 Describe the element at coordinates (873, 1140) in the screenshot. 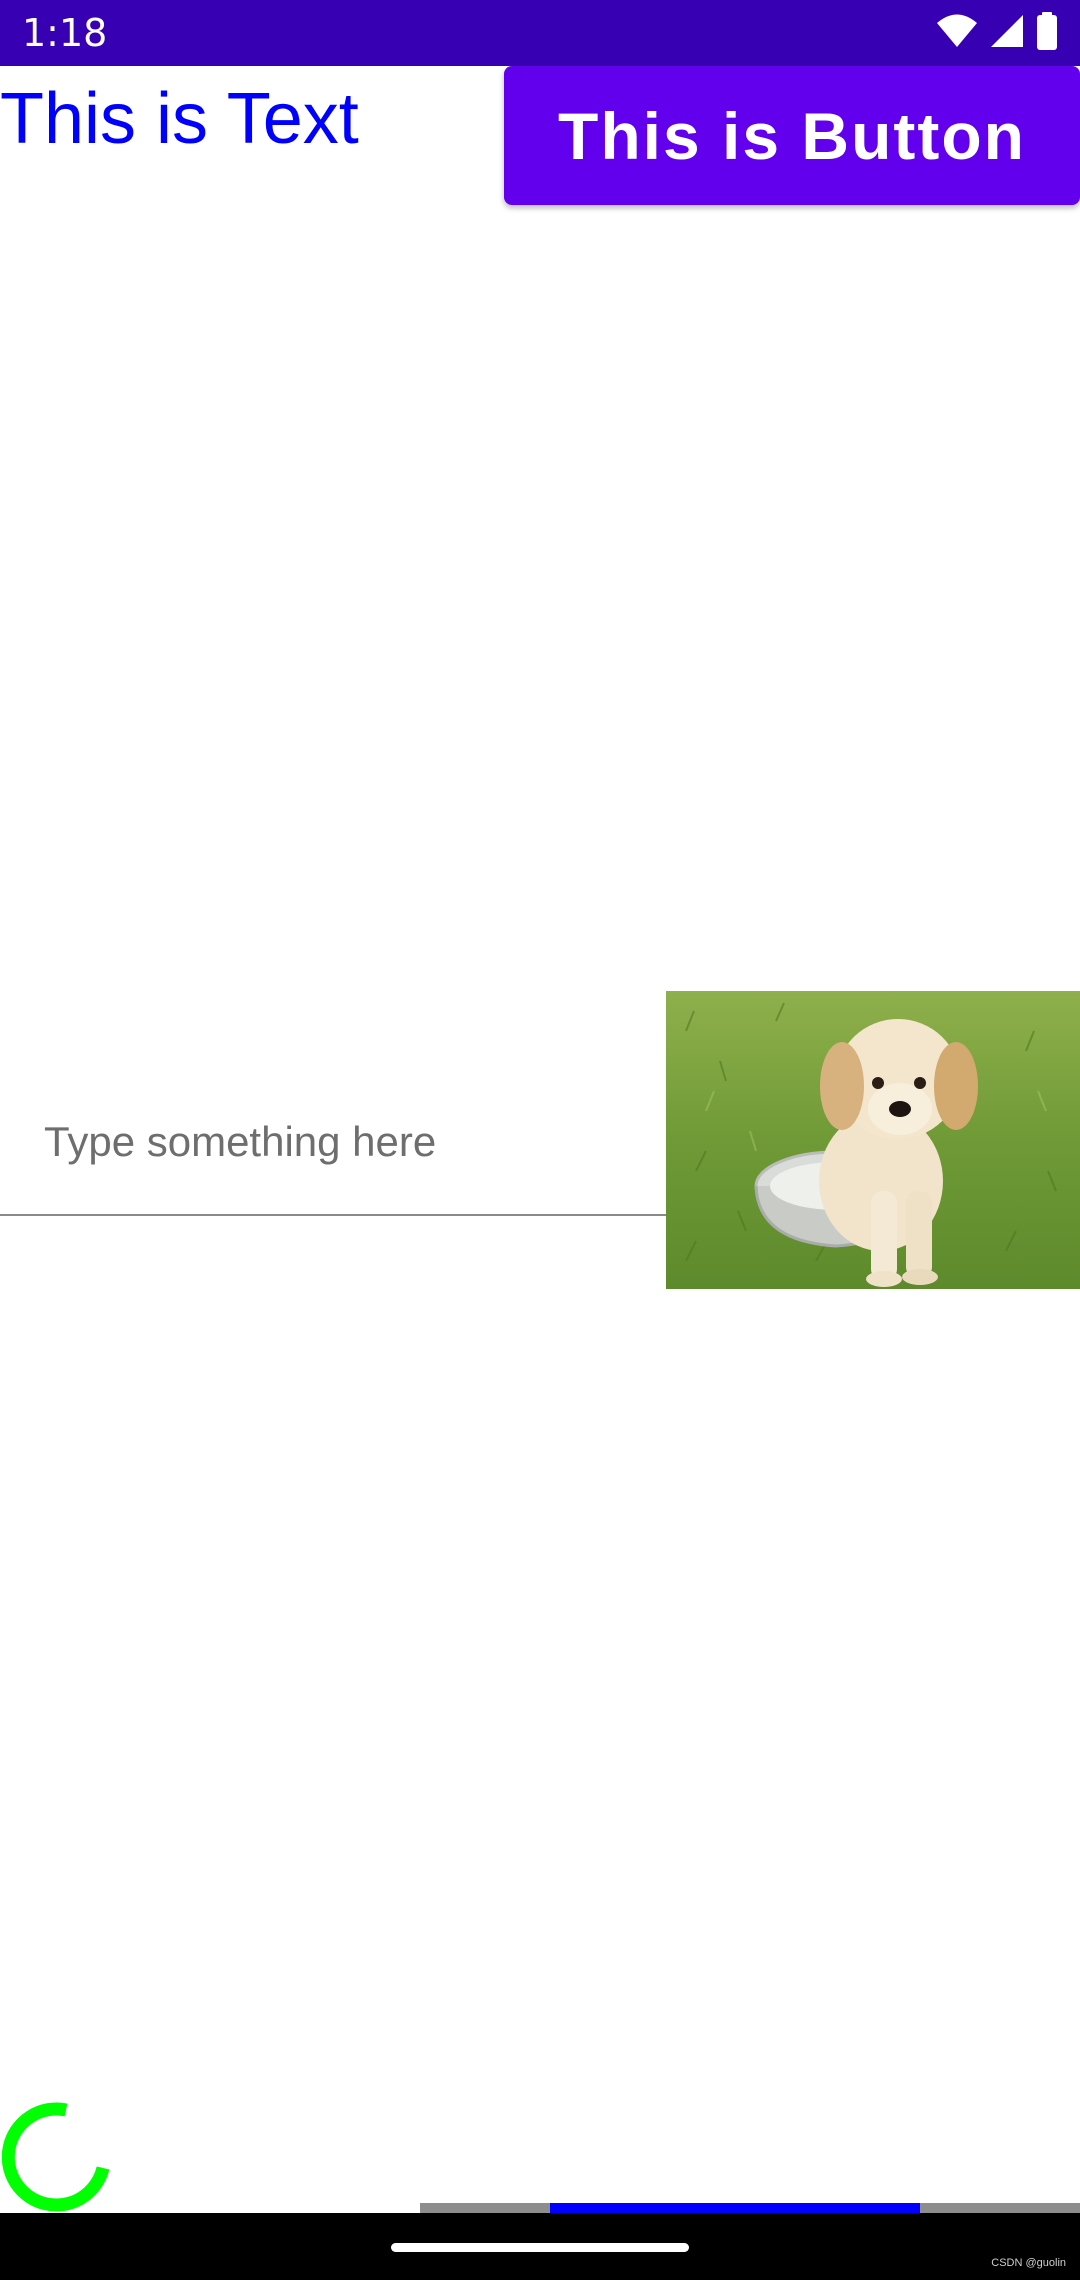

I see `puppy-image` at that location.